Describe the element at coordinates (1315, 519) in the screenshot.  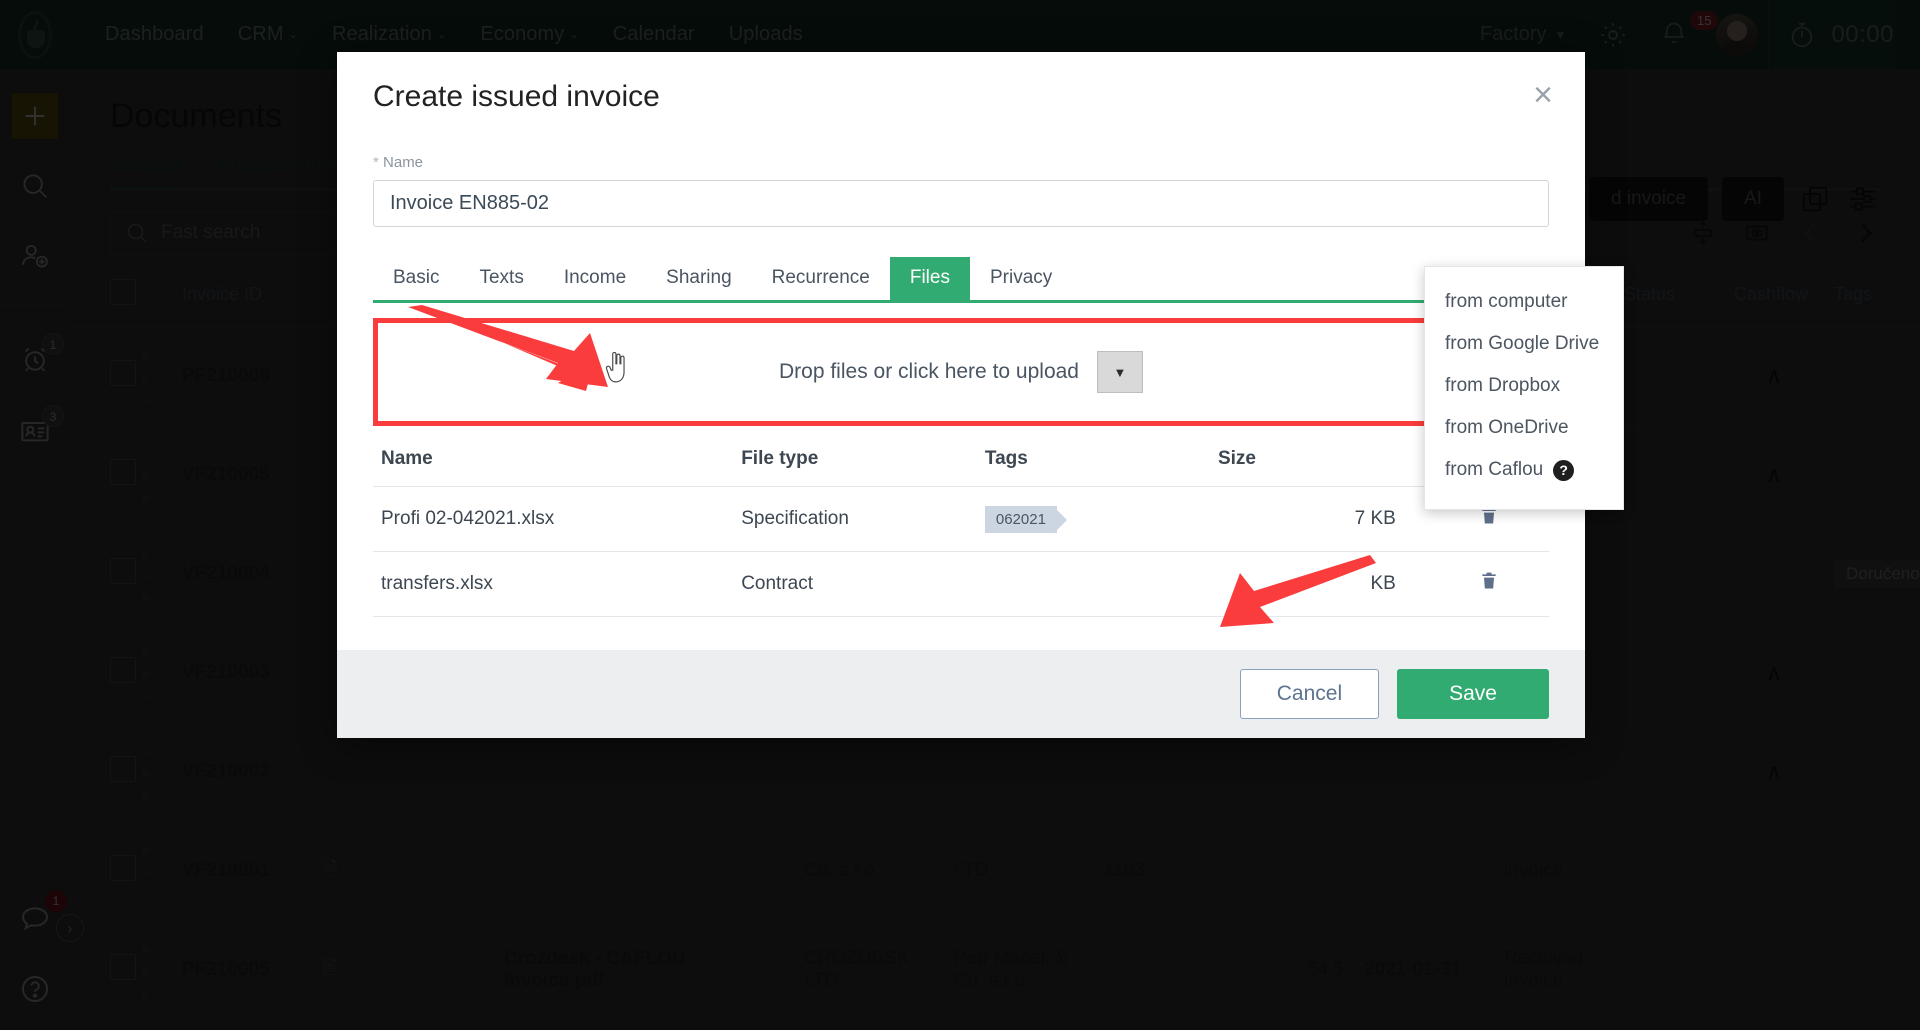
I see `file-size-cell: 7 KB` at that location.